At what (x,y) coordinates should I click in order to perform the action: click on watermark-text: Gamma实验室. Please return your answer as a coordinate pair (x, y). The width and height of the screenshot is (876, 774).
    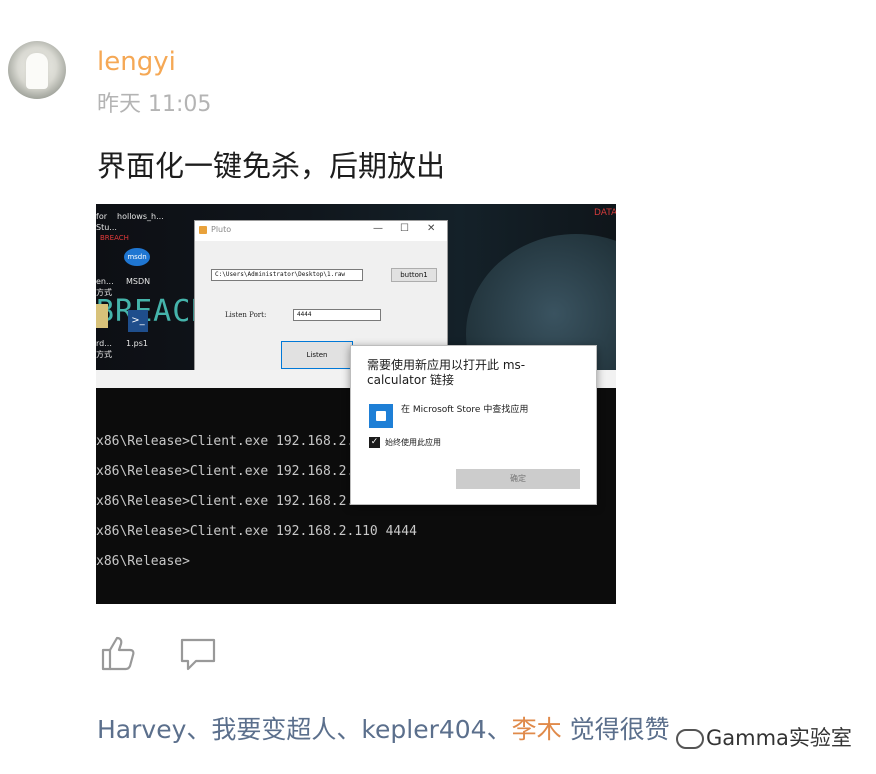
    Looking at the image, I should click on (779, 738).